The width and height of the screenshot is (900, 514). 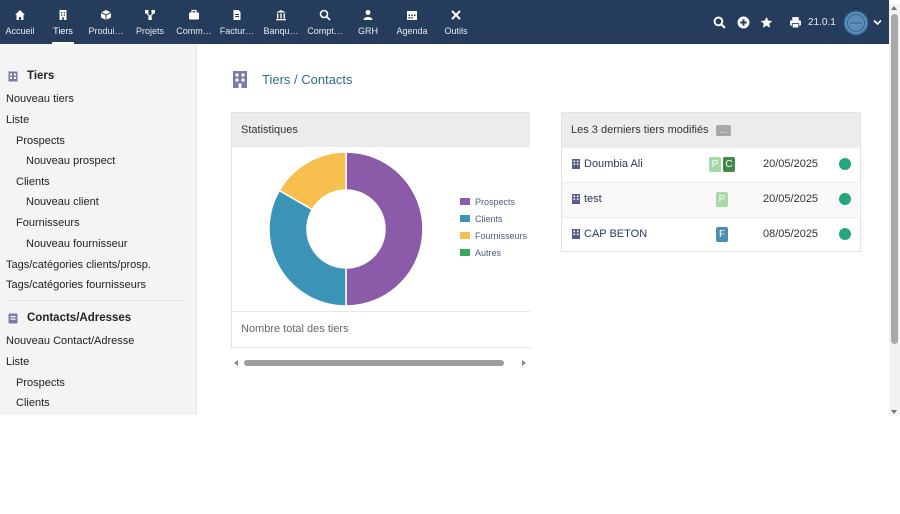 I want to click on scroll-left-arrow, so click(x=236, y=363).